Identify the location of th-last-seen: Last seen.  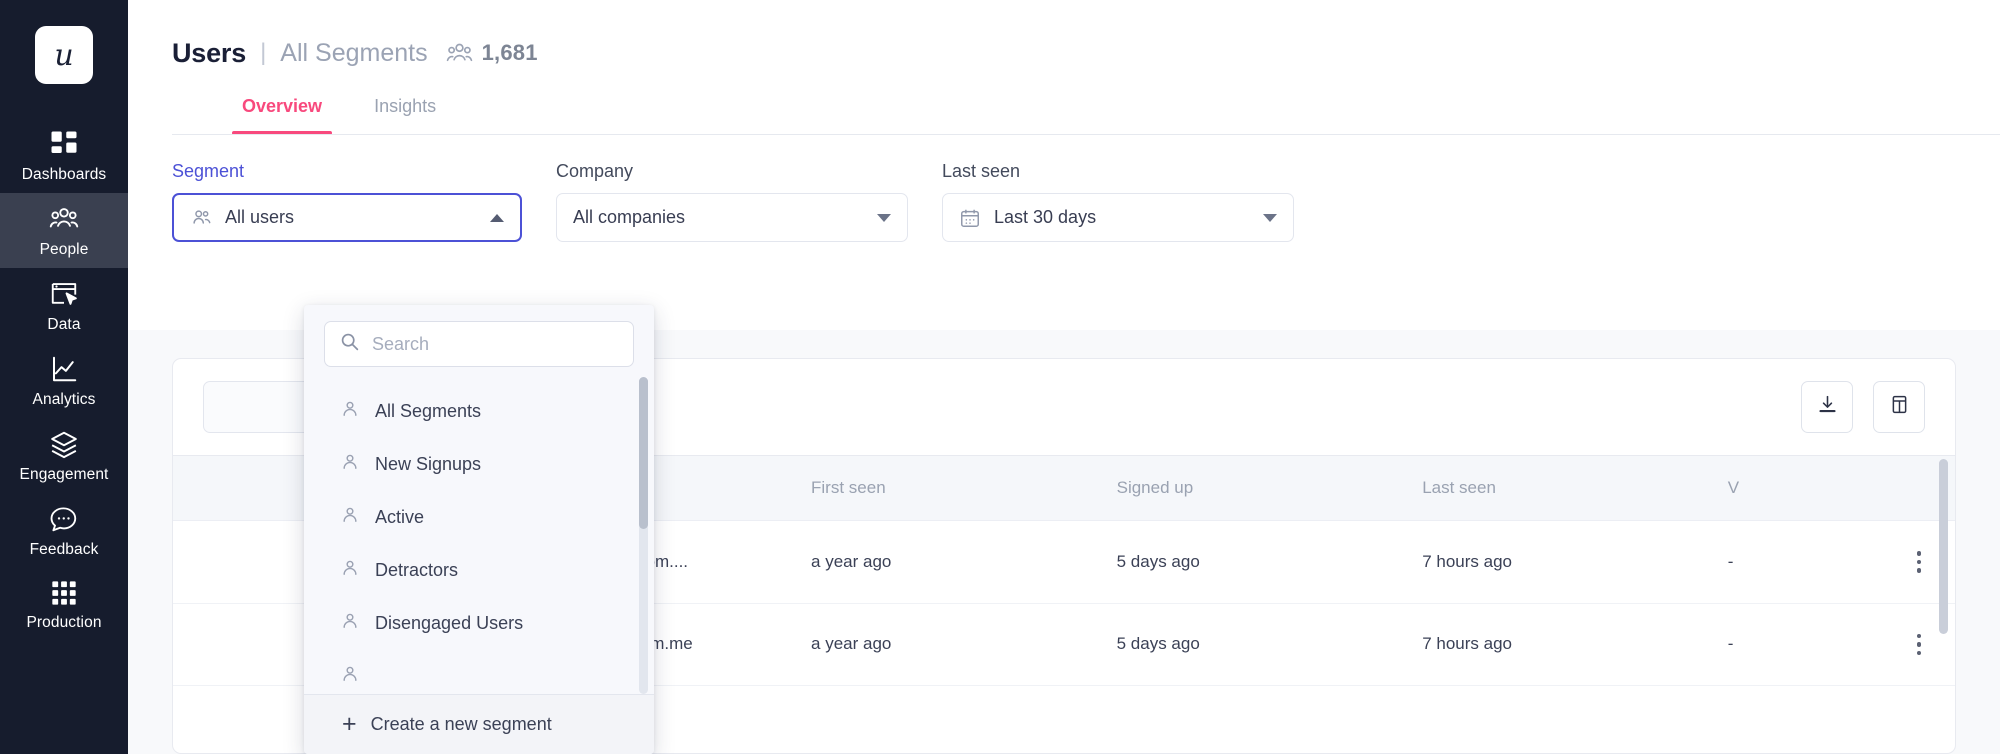
(1575, 488).